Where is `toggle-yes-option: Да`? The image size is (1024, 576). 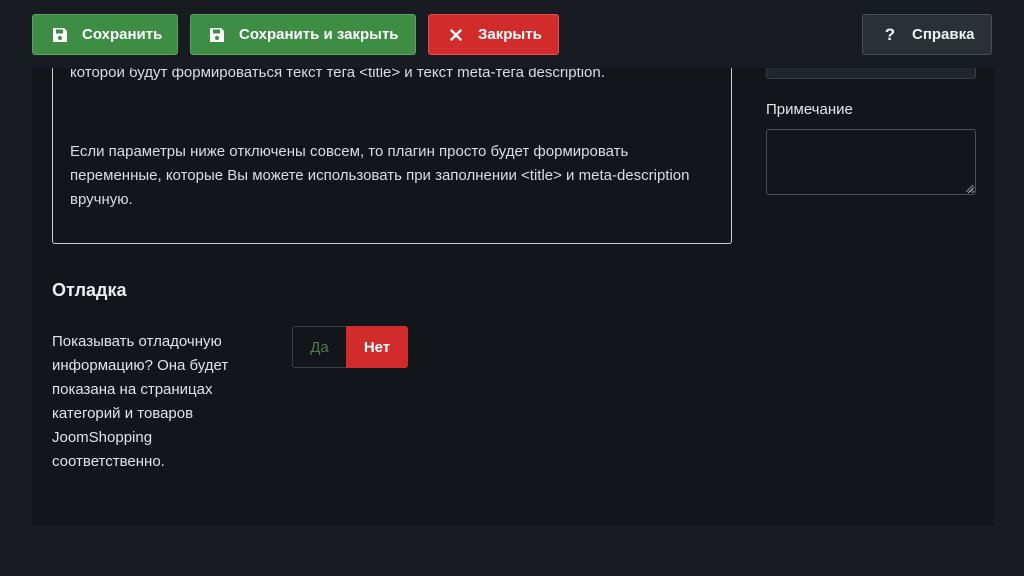 toggle-yes-option: Да is located at coordinates (319, 347).